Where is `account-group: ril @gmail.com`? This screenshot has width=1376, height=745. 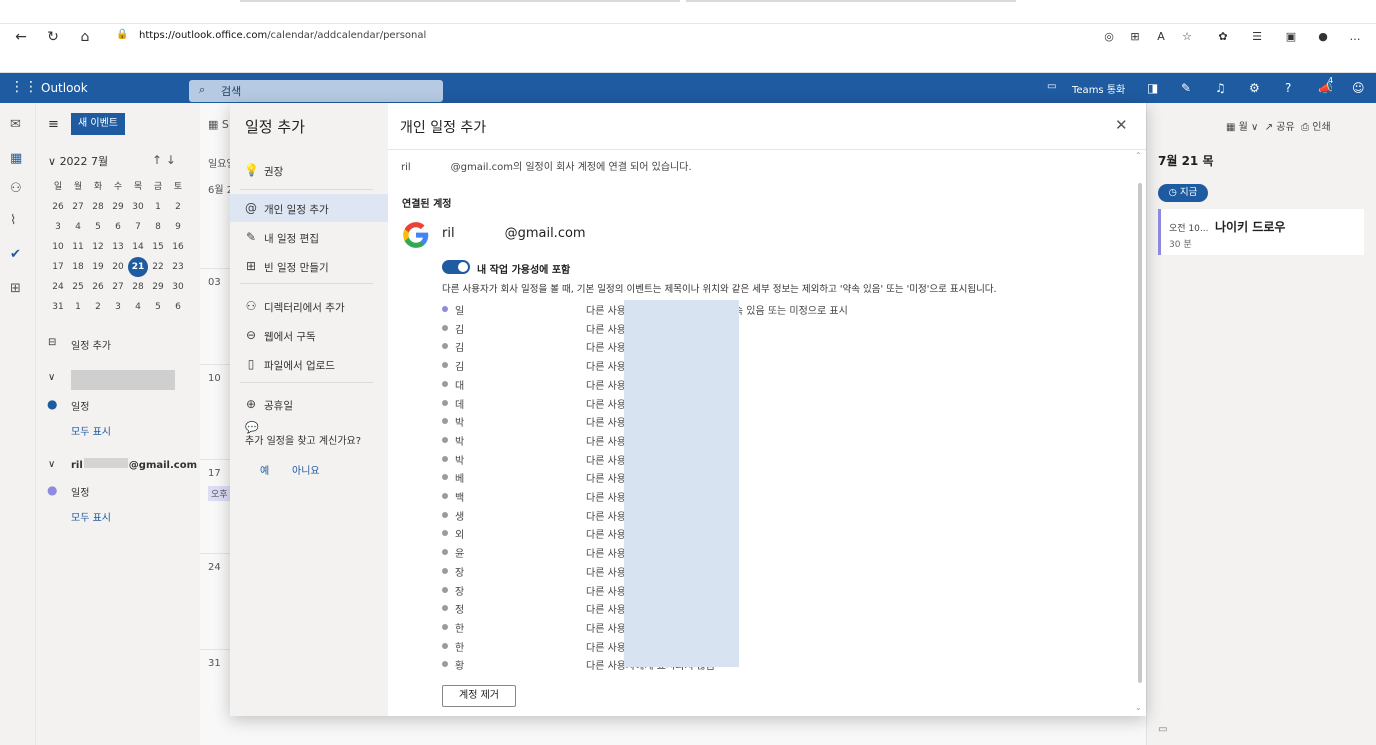 account-group: ril @gmail.com is located at coordinates (134, 464).